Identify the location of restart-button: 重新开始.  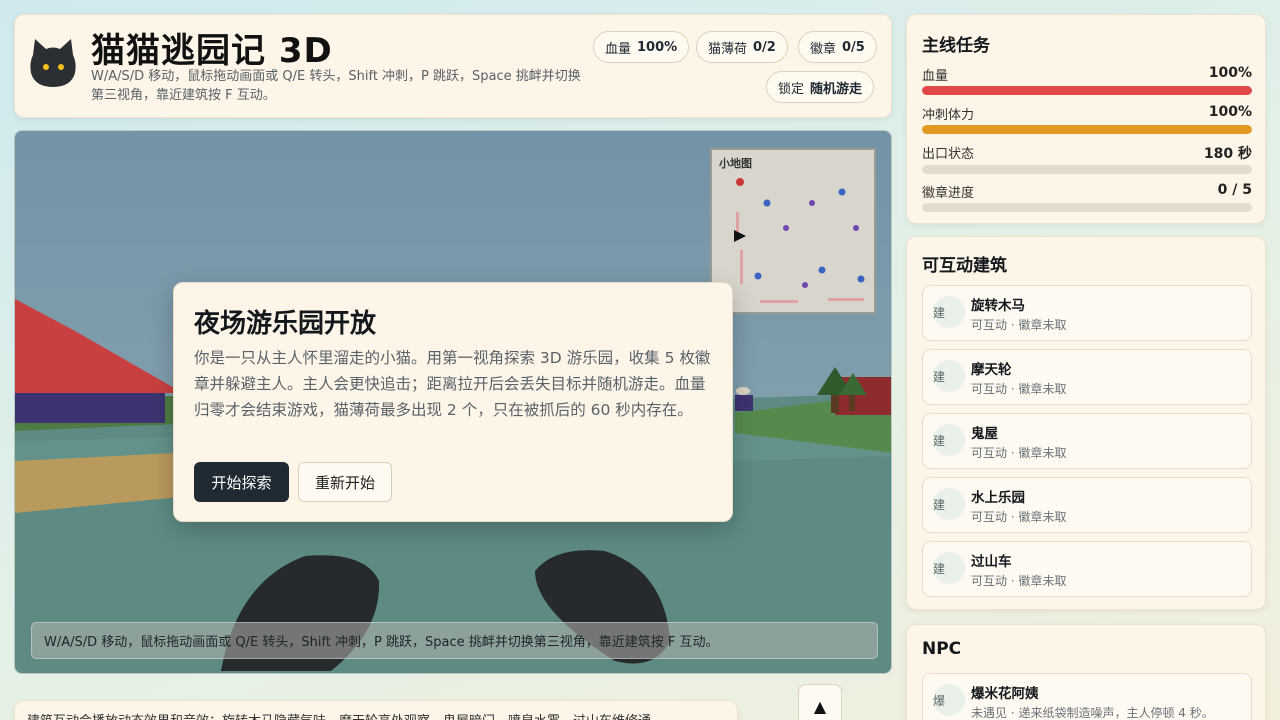
(345, 482).